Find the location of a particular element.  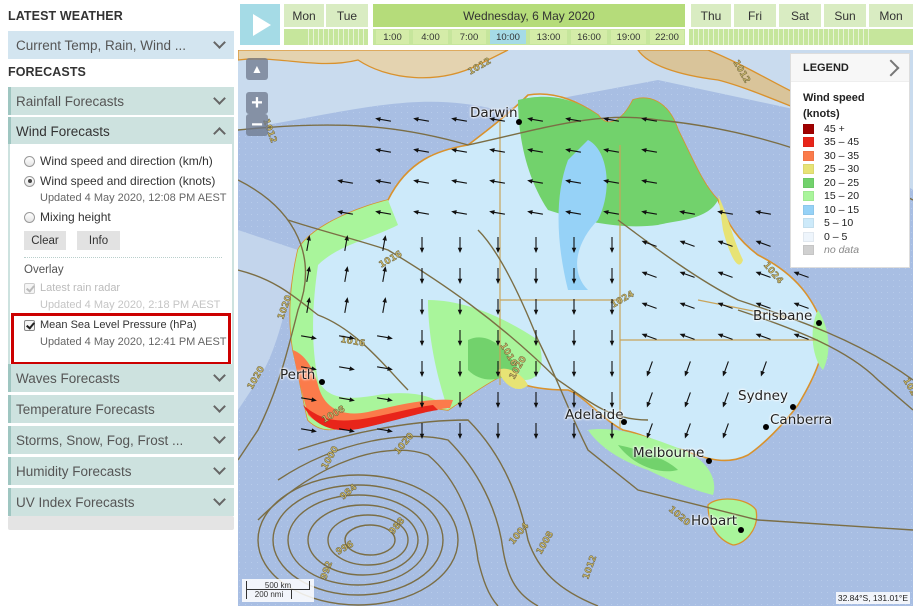

checkbox-rain-radar: Latest rain radar is located at coordinates (72, 288).